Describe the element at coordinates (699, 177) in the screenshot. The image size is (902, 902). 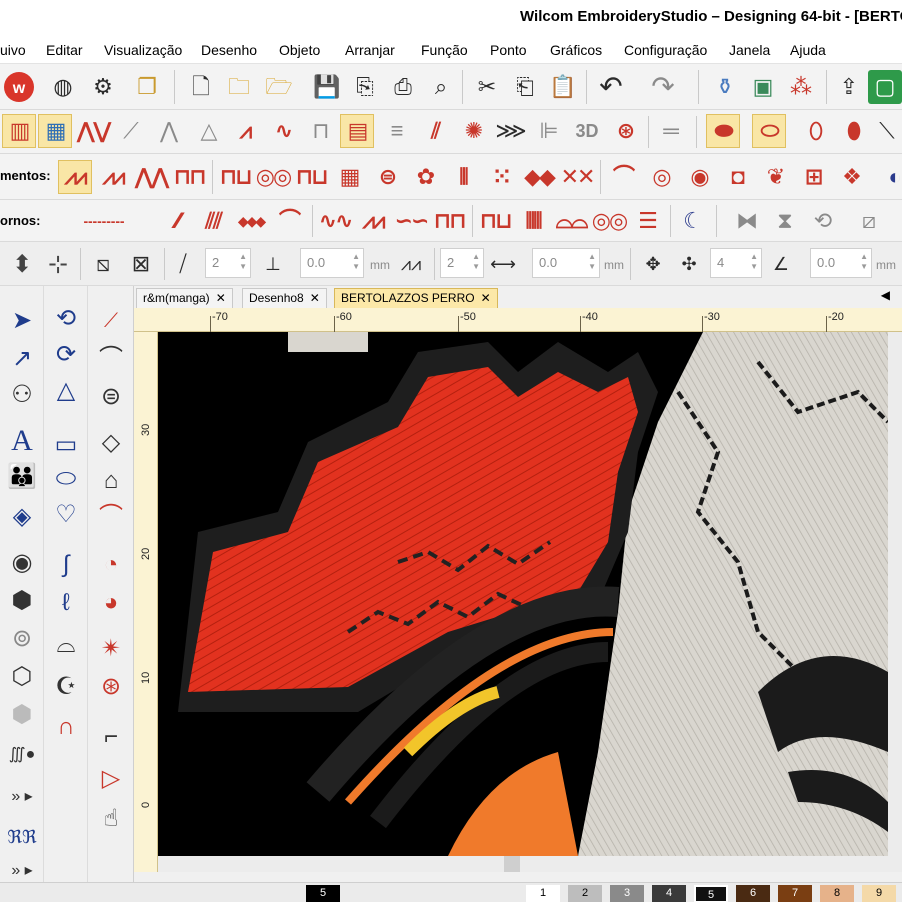
I see `fill-target-icon: ◉` at that location.